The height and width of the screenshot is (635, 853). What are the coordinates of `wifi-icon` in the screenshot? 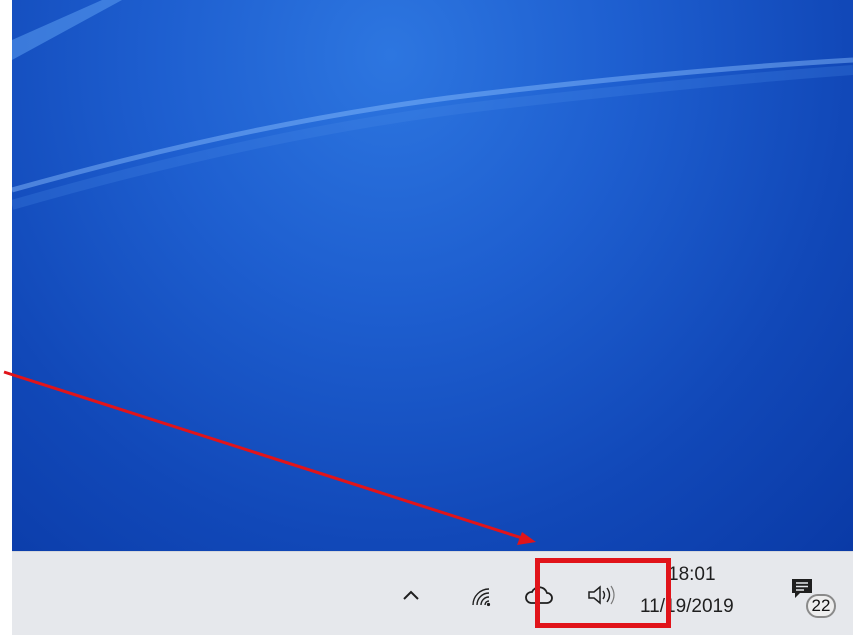 It's located at (480, 596).